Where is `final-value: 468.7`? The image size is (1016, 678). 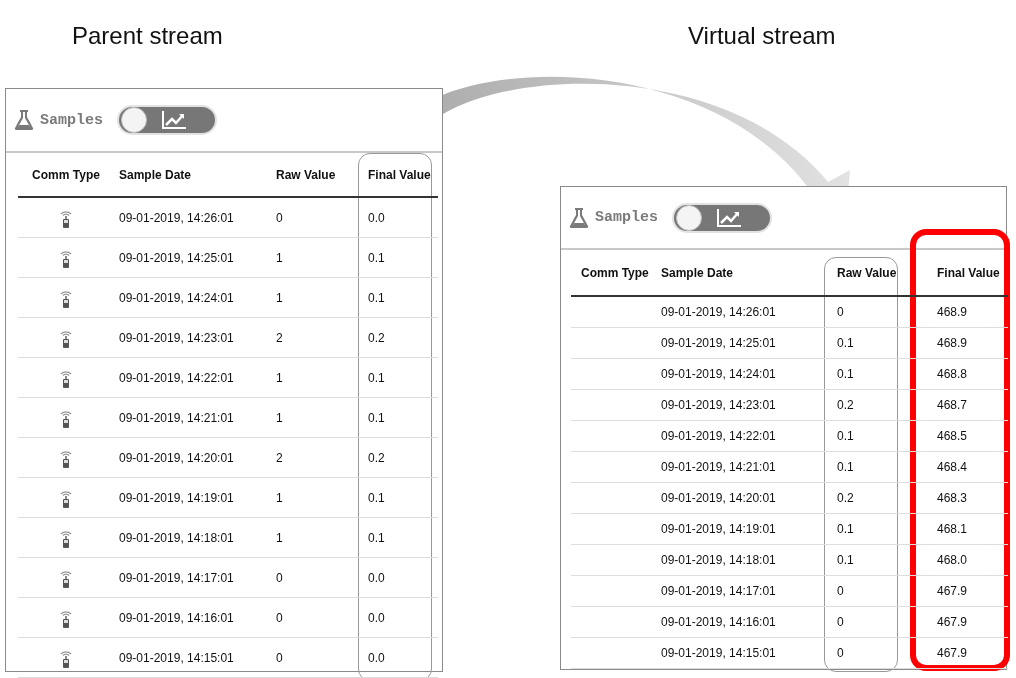
final-value: 468.7 is located at coordinates (952, 405).